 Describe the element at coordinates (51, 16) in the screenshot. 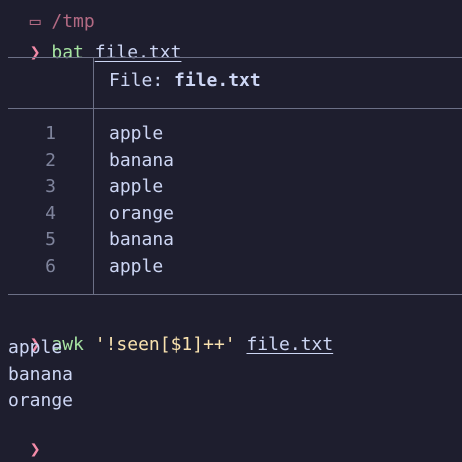

I see `previous-prompt-line: ▭ /tmp` at that location.